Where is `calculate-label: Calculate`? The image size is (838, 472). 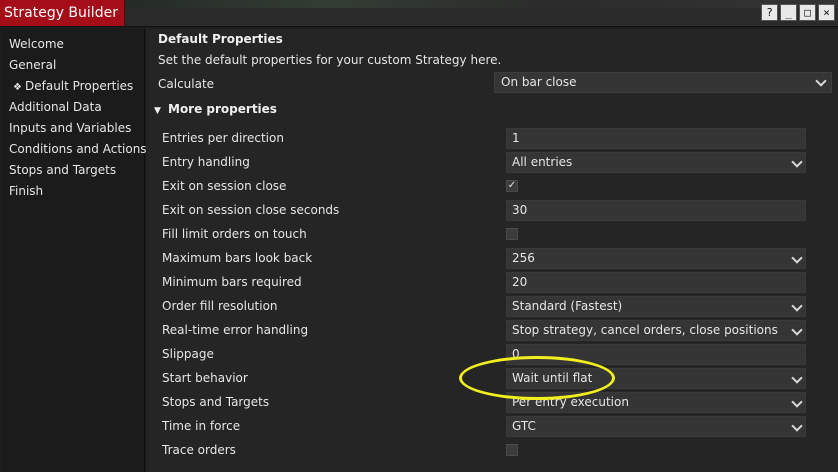
calculate-label: Calculate is located at coordinates (186, 84).